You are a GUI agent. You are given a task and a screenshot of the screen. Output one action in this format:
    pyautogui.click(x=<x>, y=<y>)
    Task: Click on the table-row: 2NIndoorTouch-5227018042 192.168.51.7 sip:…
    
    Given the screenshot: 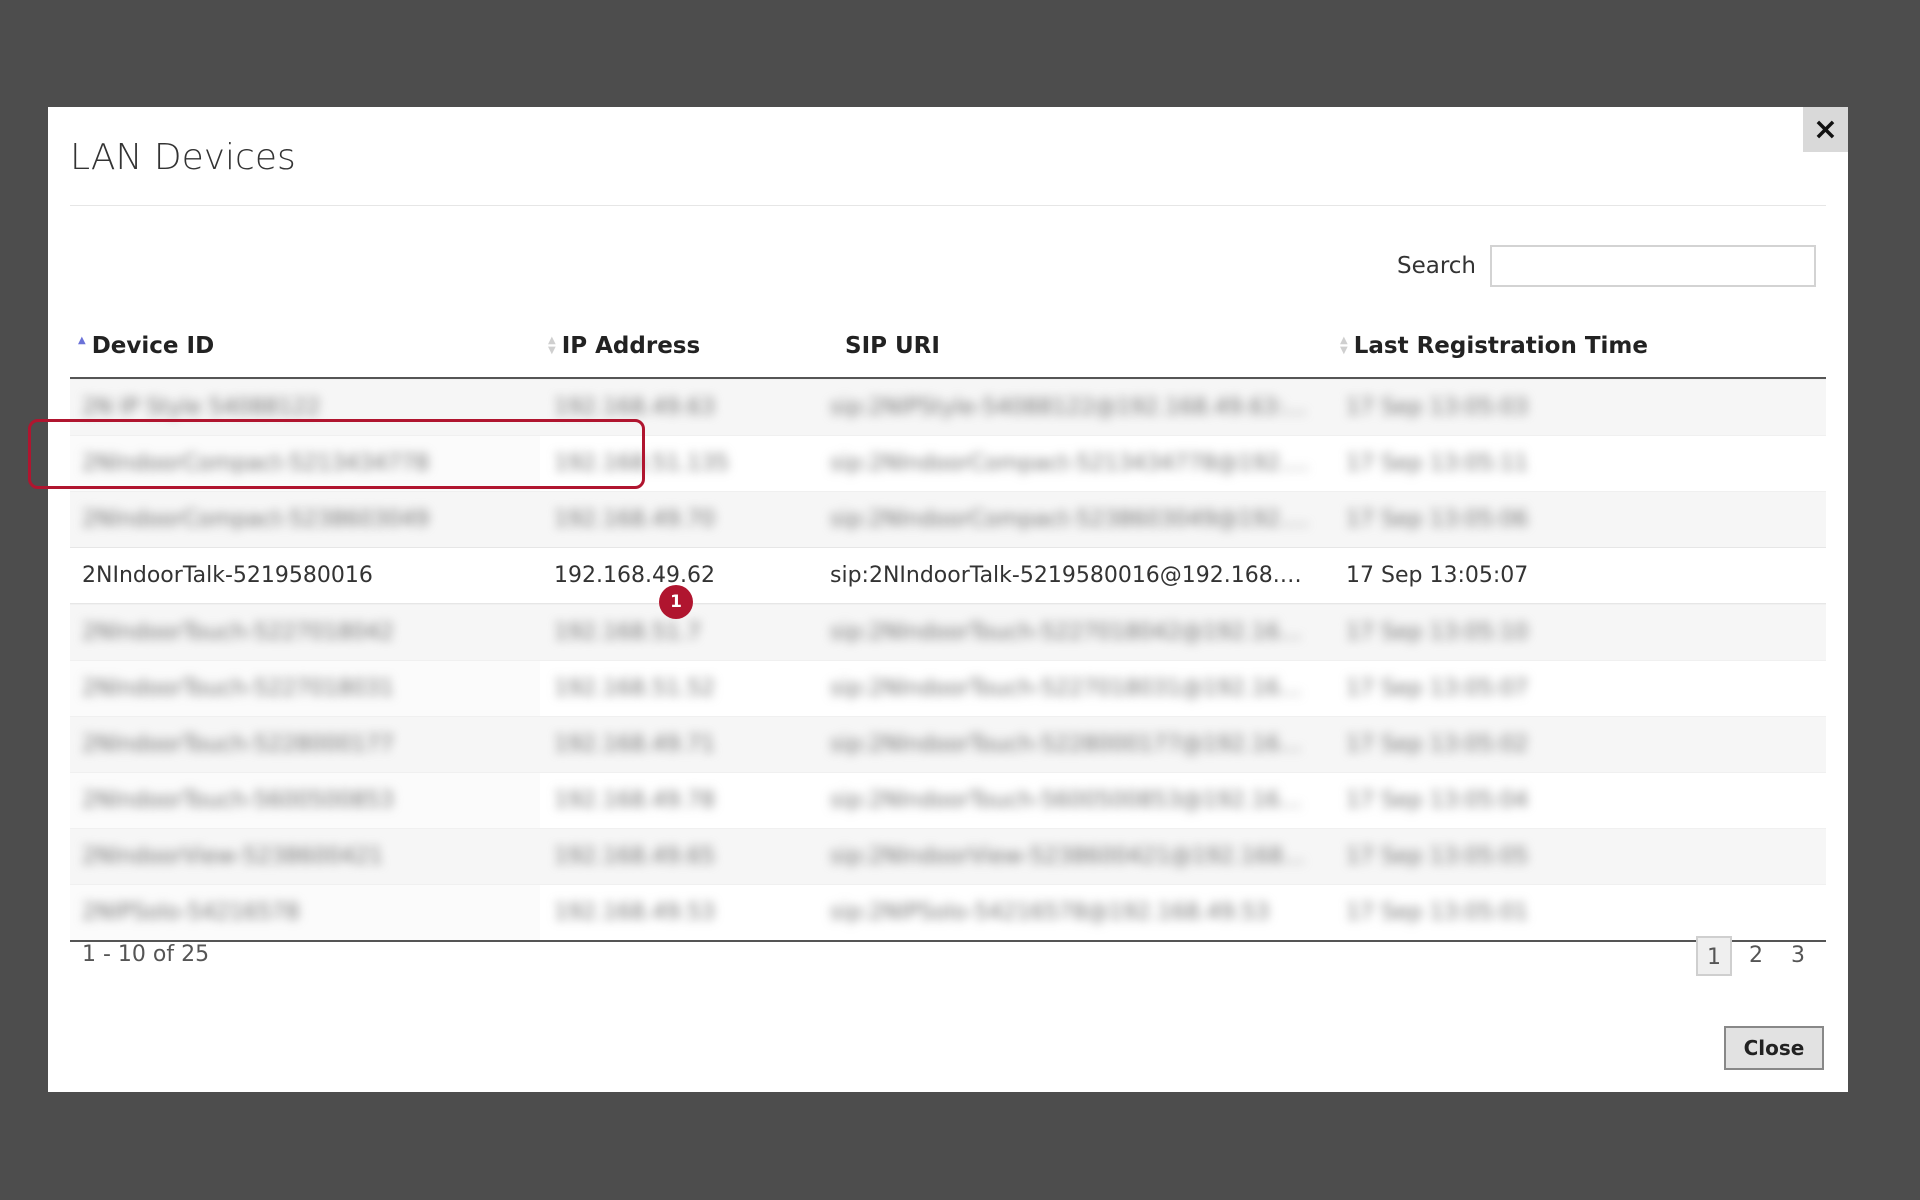 What is the action you would take?
    pyautogui.click(x=948, y=632)
    